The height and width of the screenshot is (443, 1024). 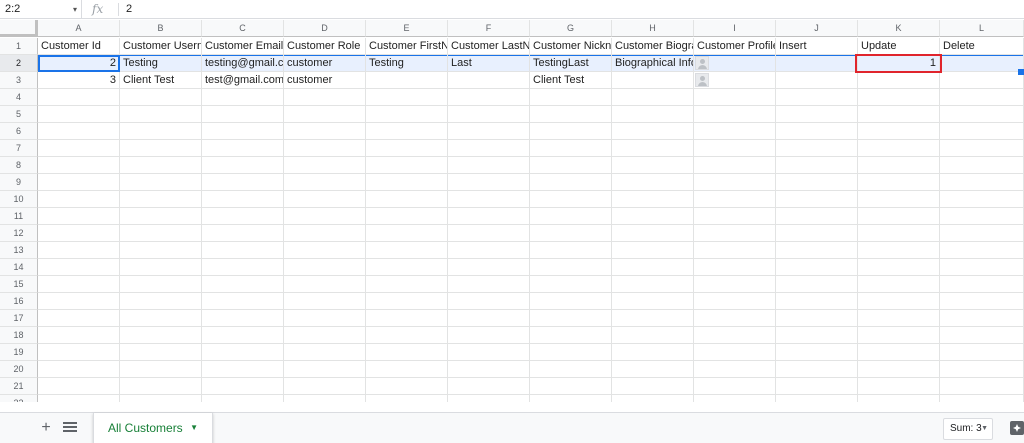 What do you see at coordinates (243, 63) in the screenshot?
I see `cell-c2: testing@gmail.co` at bounding box center [243, 63].